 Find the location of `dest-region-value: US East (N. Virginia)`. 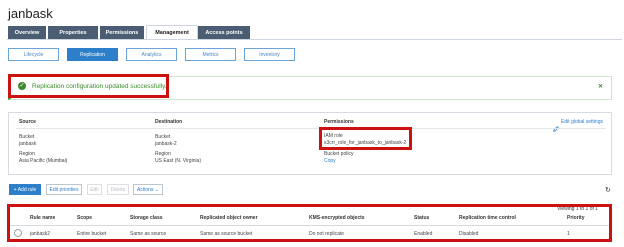

dest-region-value: US East (N. Virginia) is located at coordinates (178, 161).